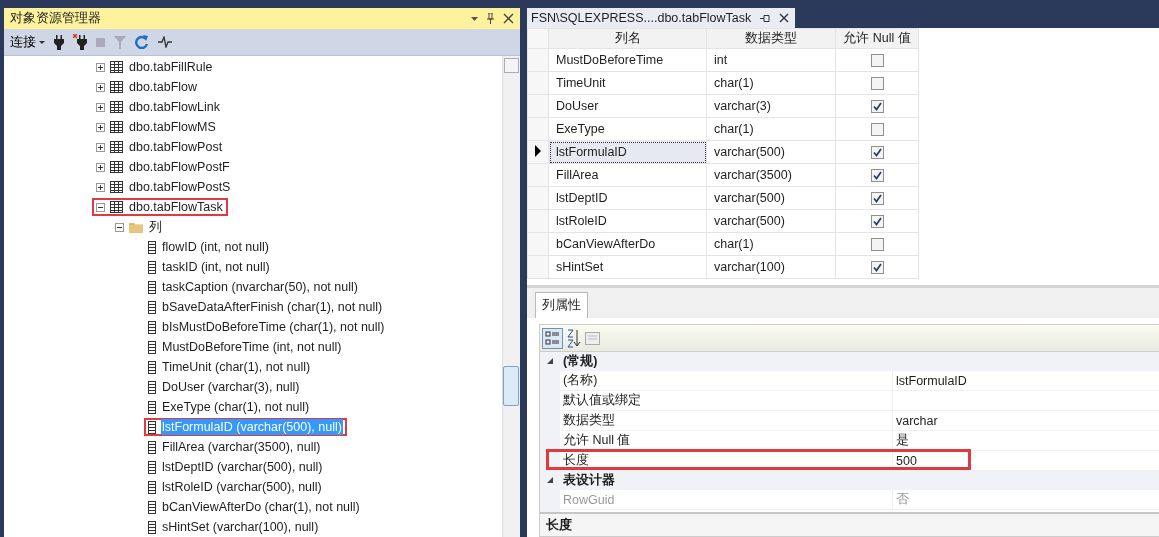  Describe the element at coordinates (147, 87) in the screenshot. I see `tree-item: dbo.tabFlow` at that location.